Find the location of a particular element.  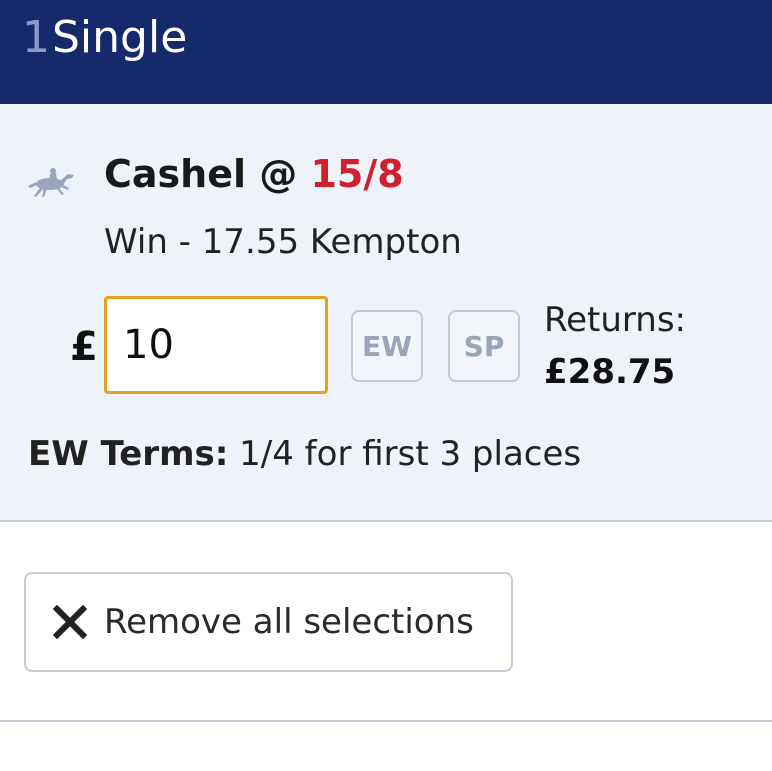

remove-all-selections-button: Remove all selections is located at coordinates (268, 622).